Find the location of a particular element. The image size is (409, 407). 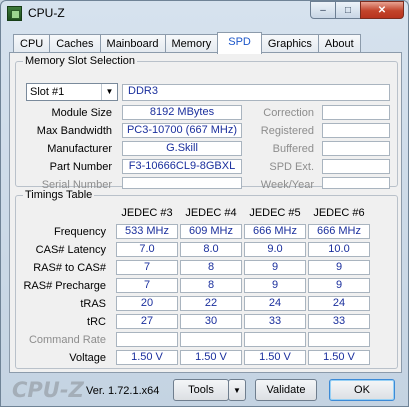

title-bar: CPU-Z – □ ✕ is located at coordinates (204, 14).